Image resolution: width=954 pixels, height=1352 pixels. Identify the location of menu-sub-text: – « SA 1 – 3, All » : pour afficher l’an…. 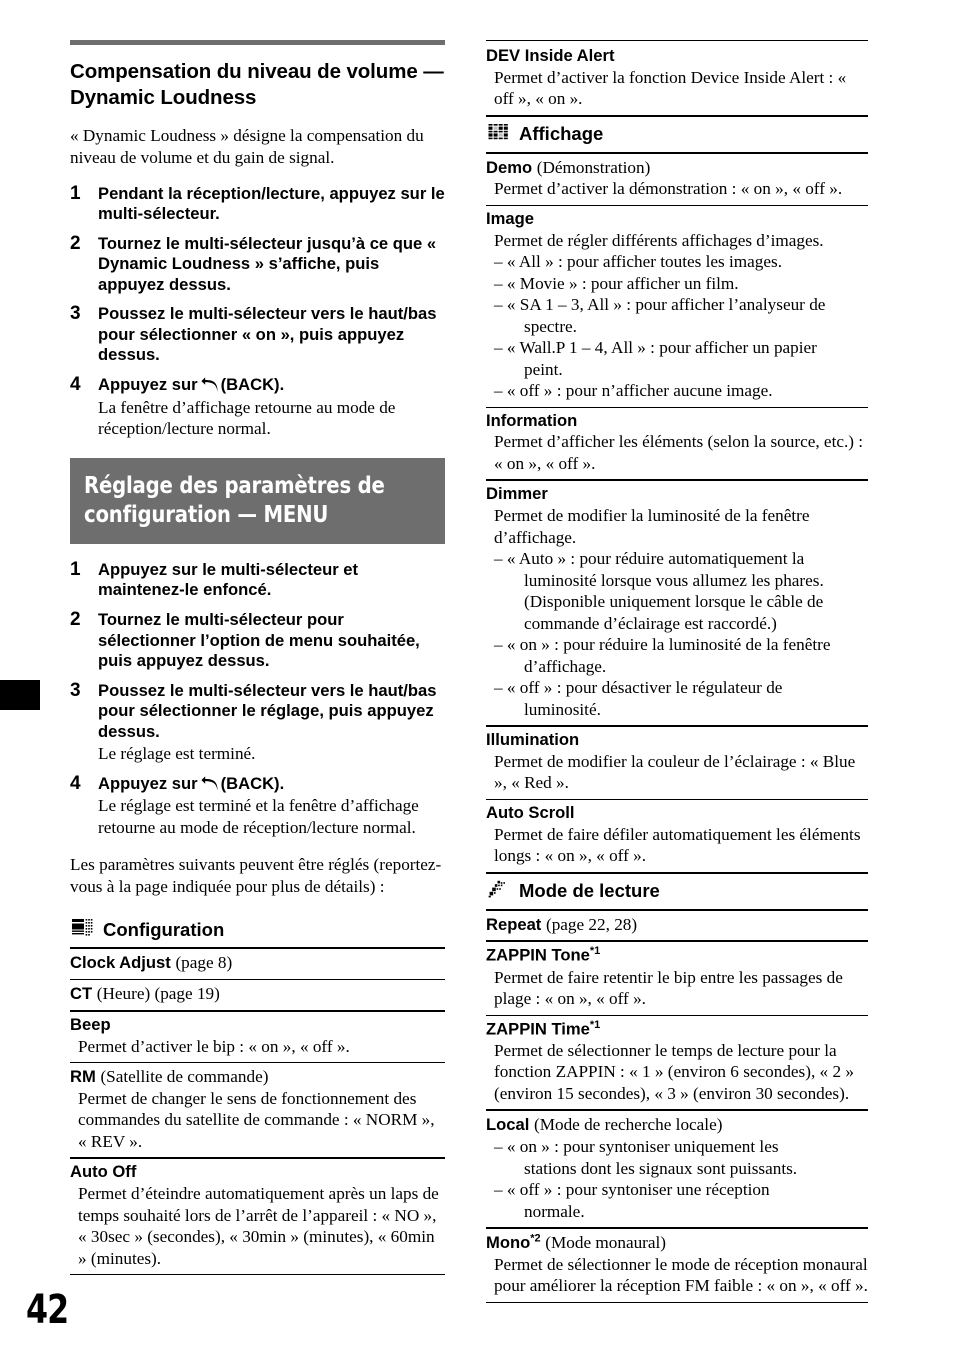
(660, 305).